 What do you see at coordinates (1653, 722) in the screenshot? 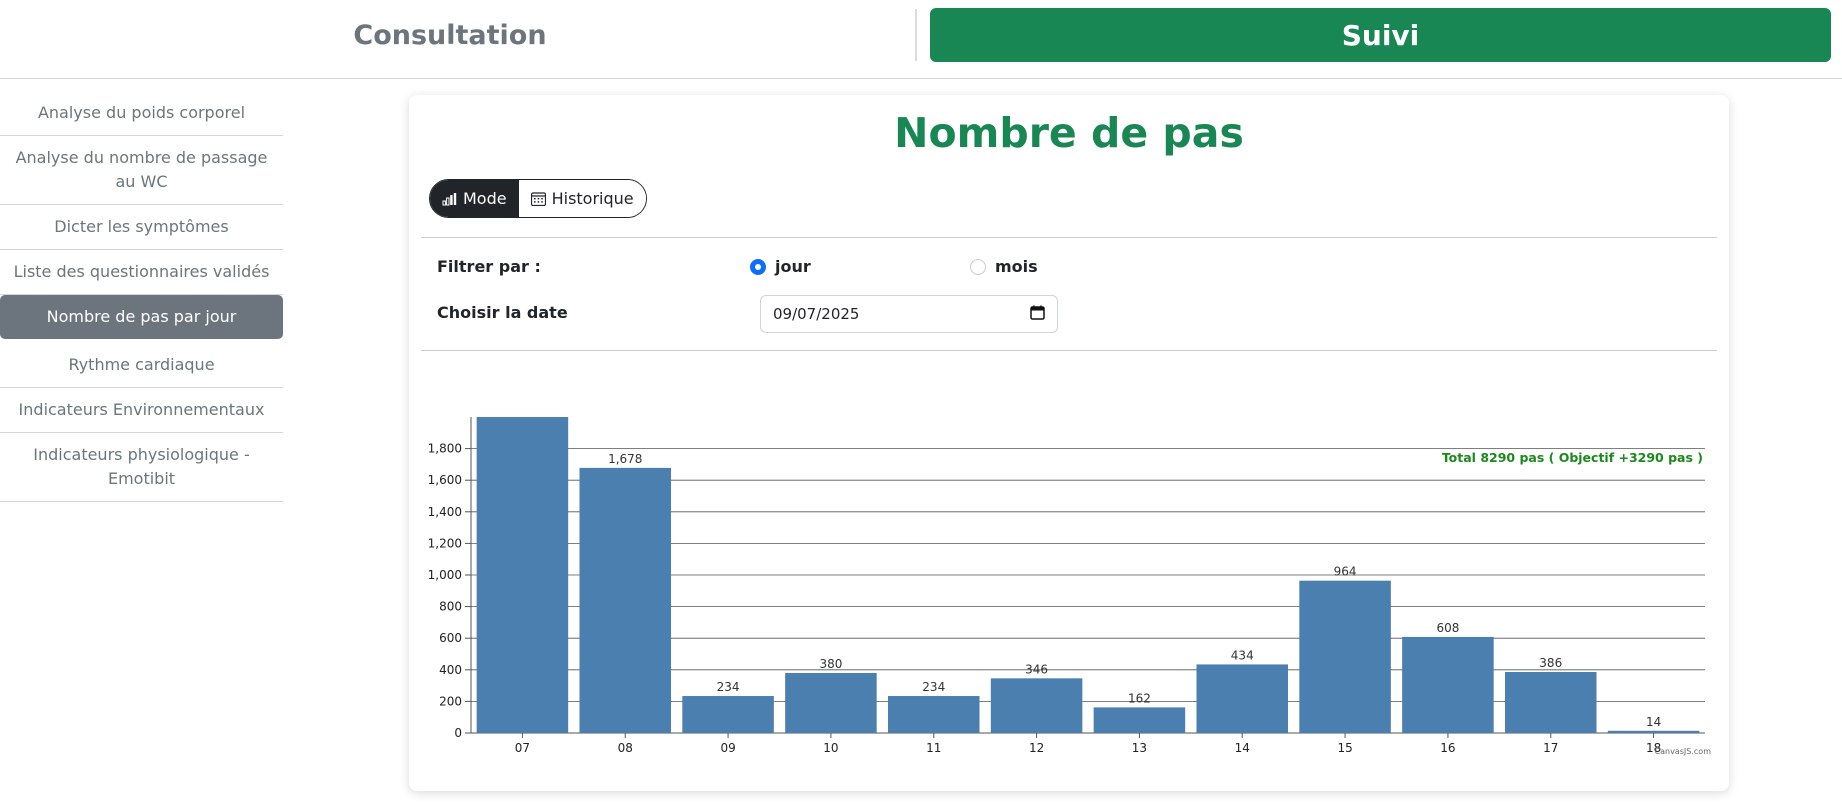
I see `data-label: 14` at bounding box center [1653, 722].